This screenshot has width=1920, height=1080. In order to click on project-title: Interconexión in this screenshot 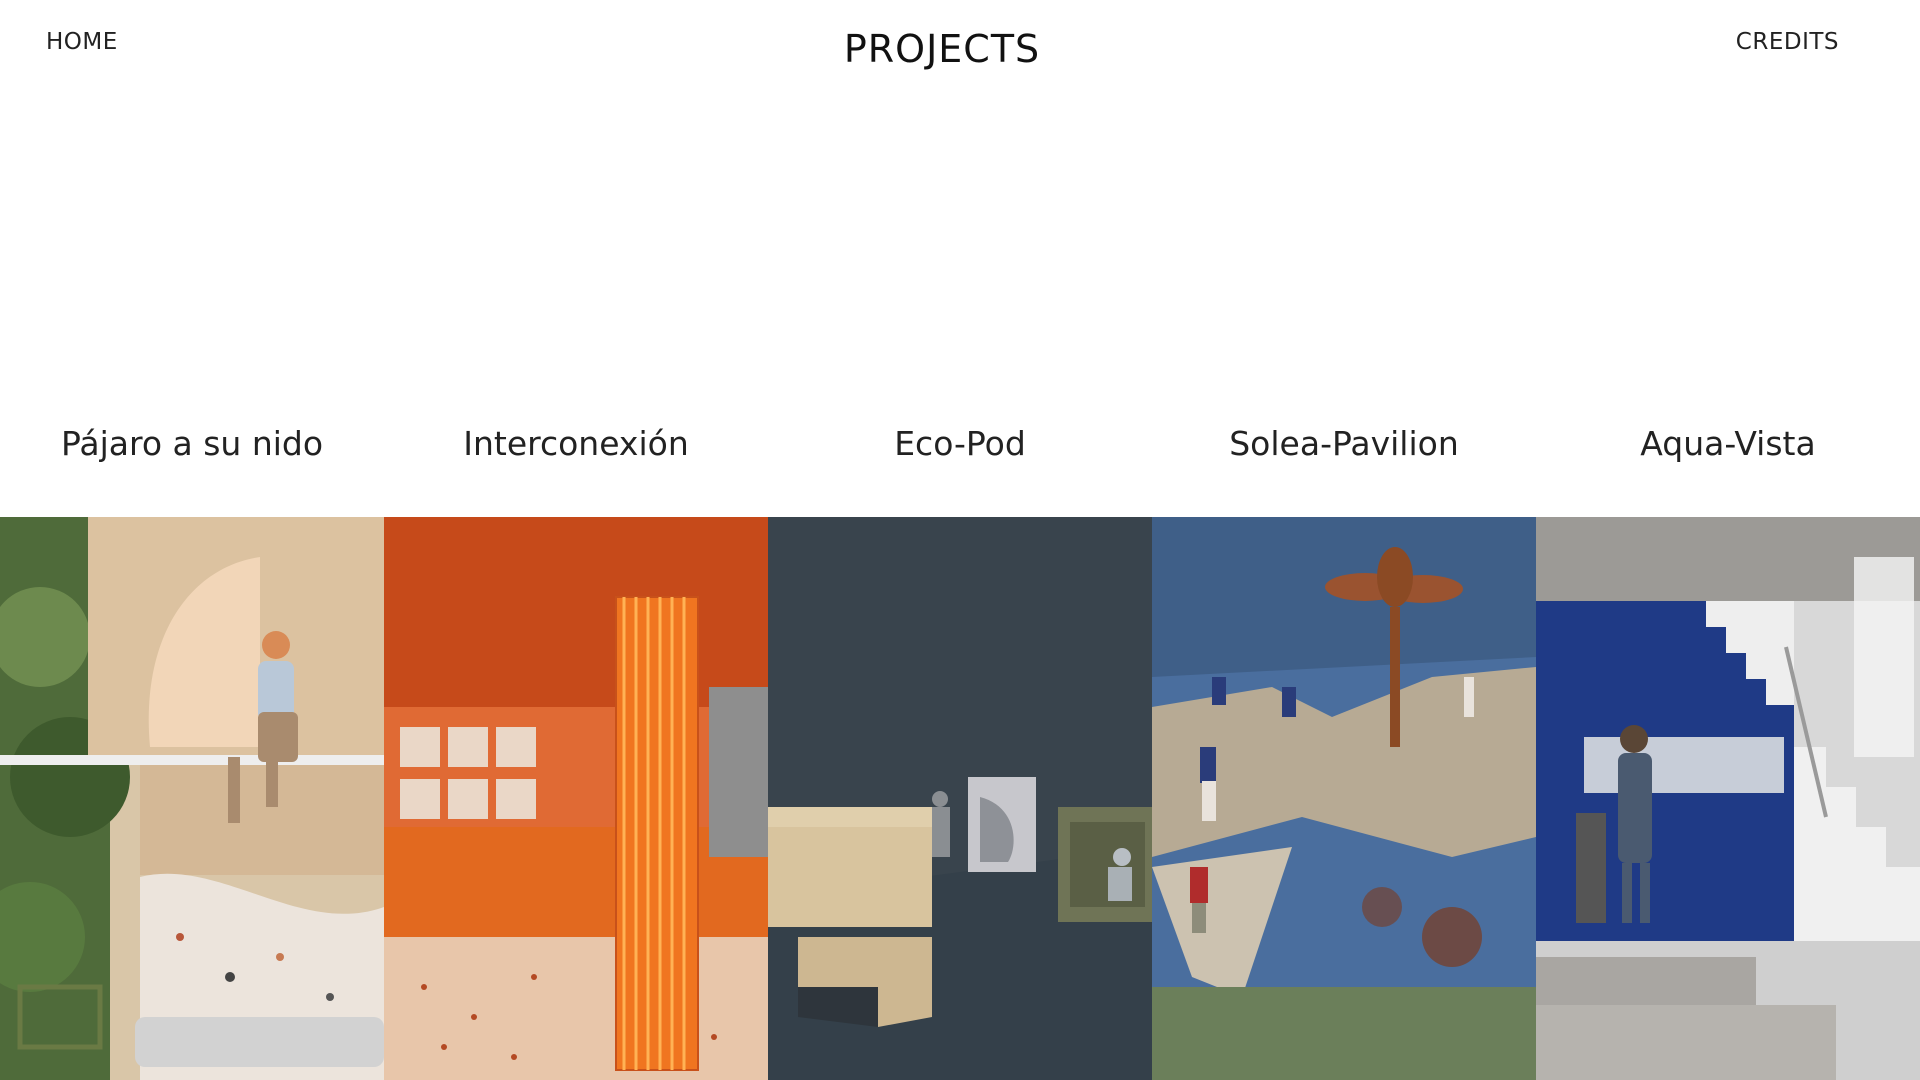, I will do `click(576, 443)`.